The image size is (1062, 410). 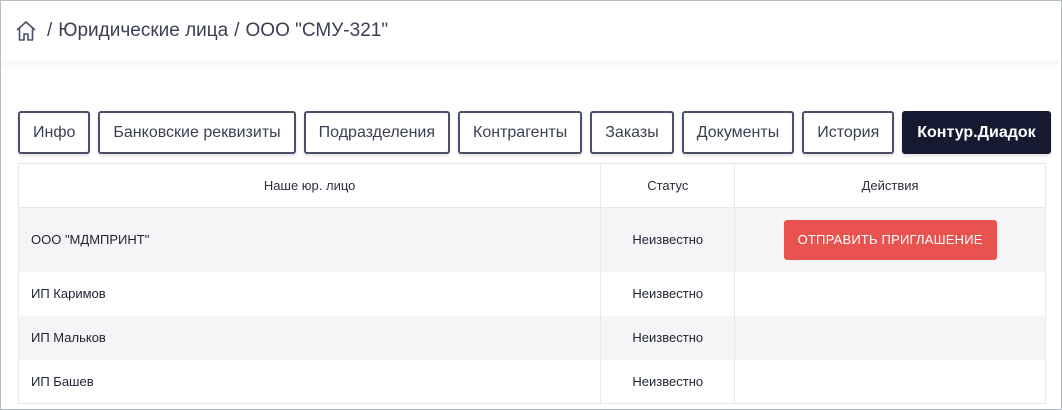 I want to click on actions-cell: ОТПРАВИТЬ ПРИГЛАШЕНИЕ, so click(x=890, y=239).